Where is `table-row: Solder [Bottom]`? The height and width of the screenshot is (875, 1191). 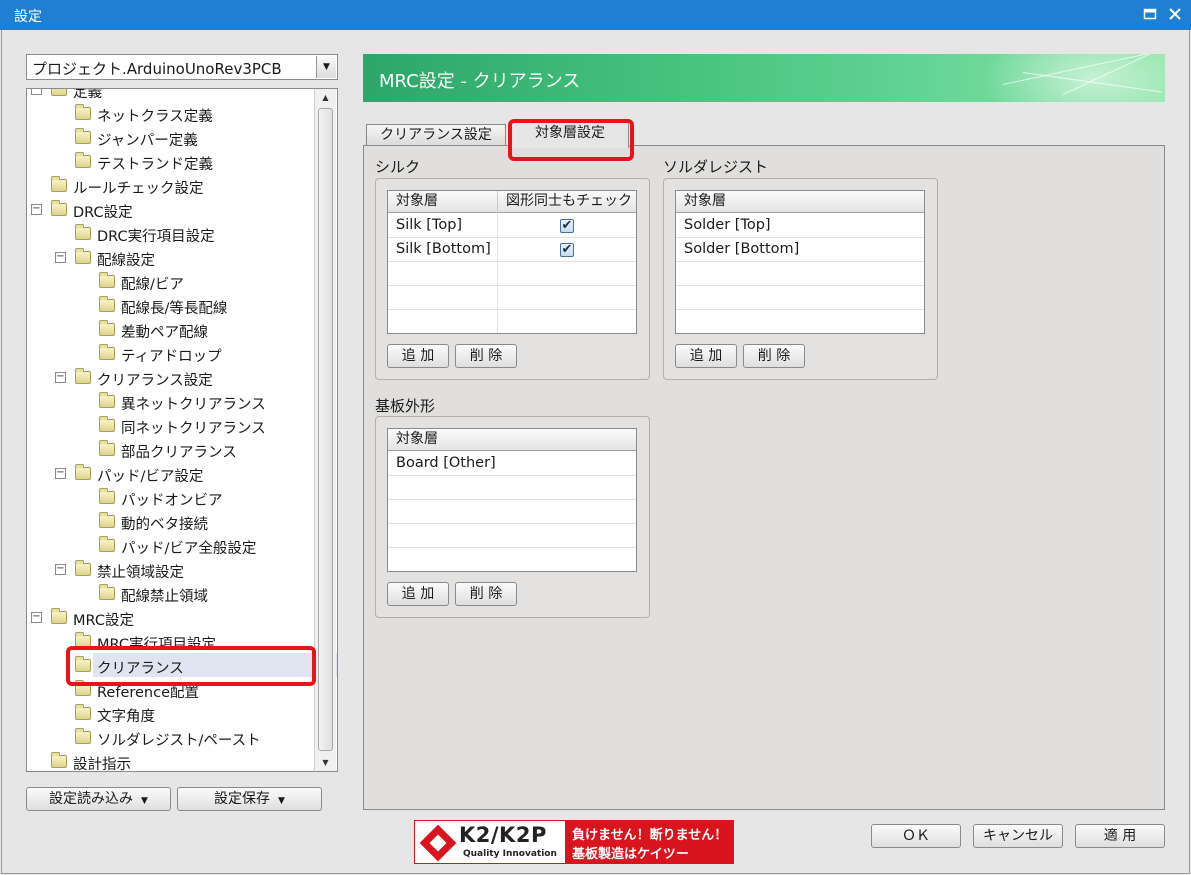 table-row: Solder [Bottom] is located at coordinates (800, 250).